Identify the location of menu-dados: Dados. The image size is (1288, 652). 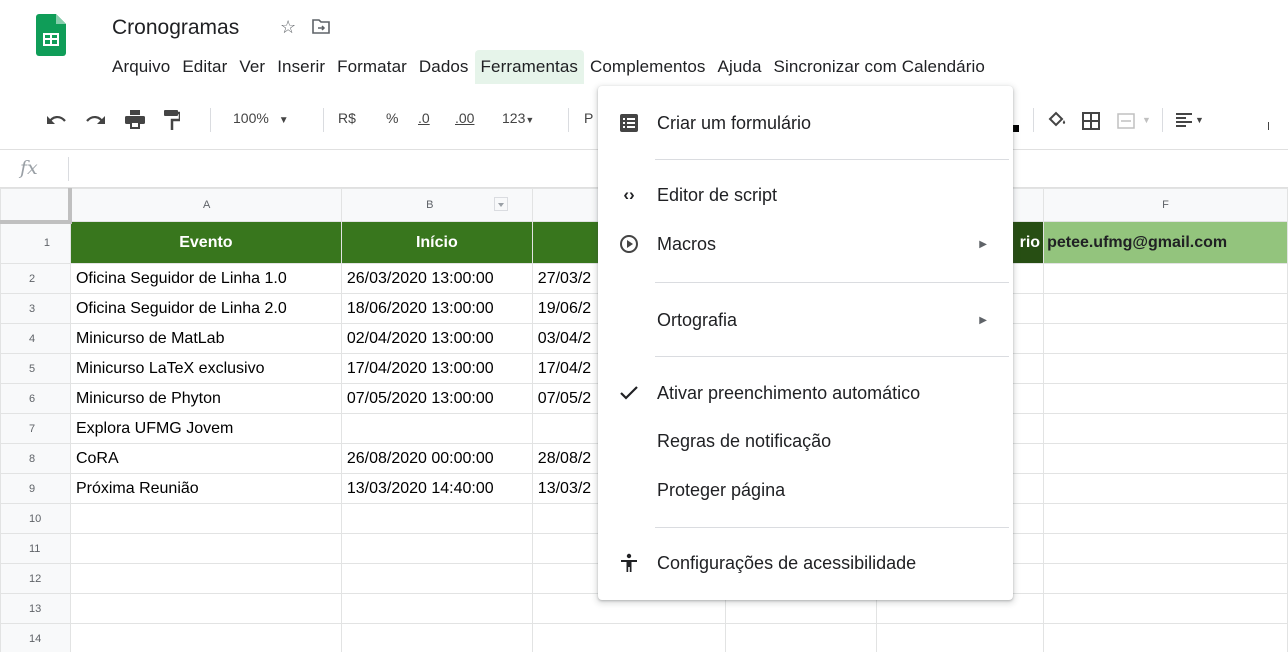
(444, 67).